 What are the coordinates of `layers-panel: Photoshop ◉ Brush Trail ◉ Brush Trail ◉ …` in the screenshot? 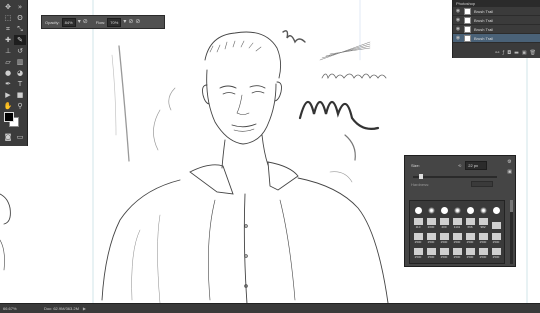 It's located at (496, 29).